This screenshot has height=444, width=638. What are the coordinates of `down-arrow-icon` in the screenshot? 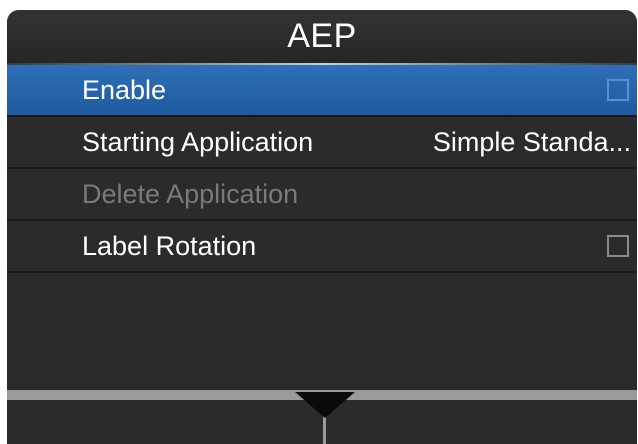 It's located at (325, 405).